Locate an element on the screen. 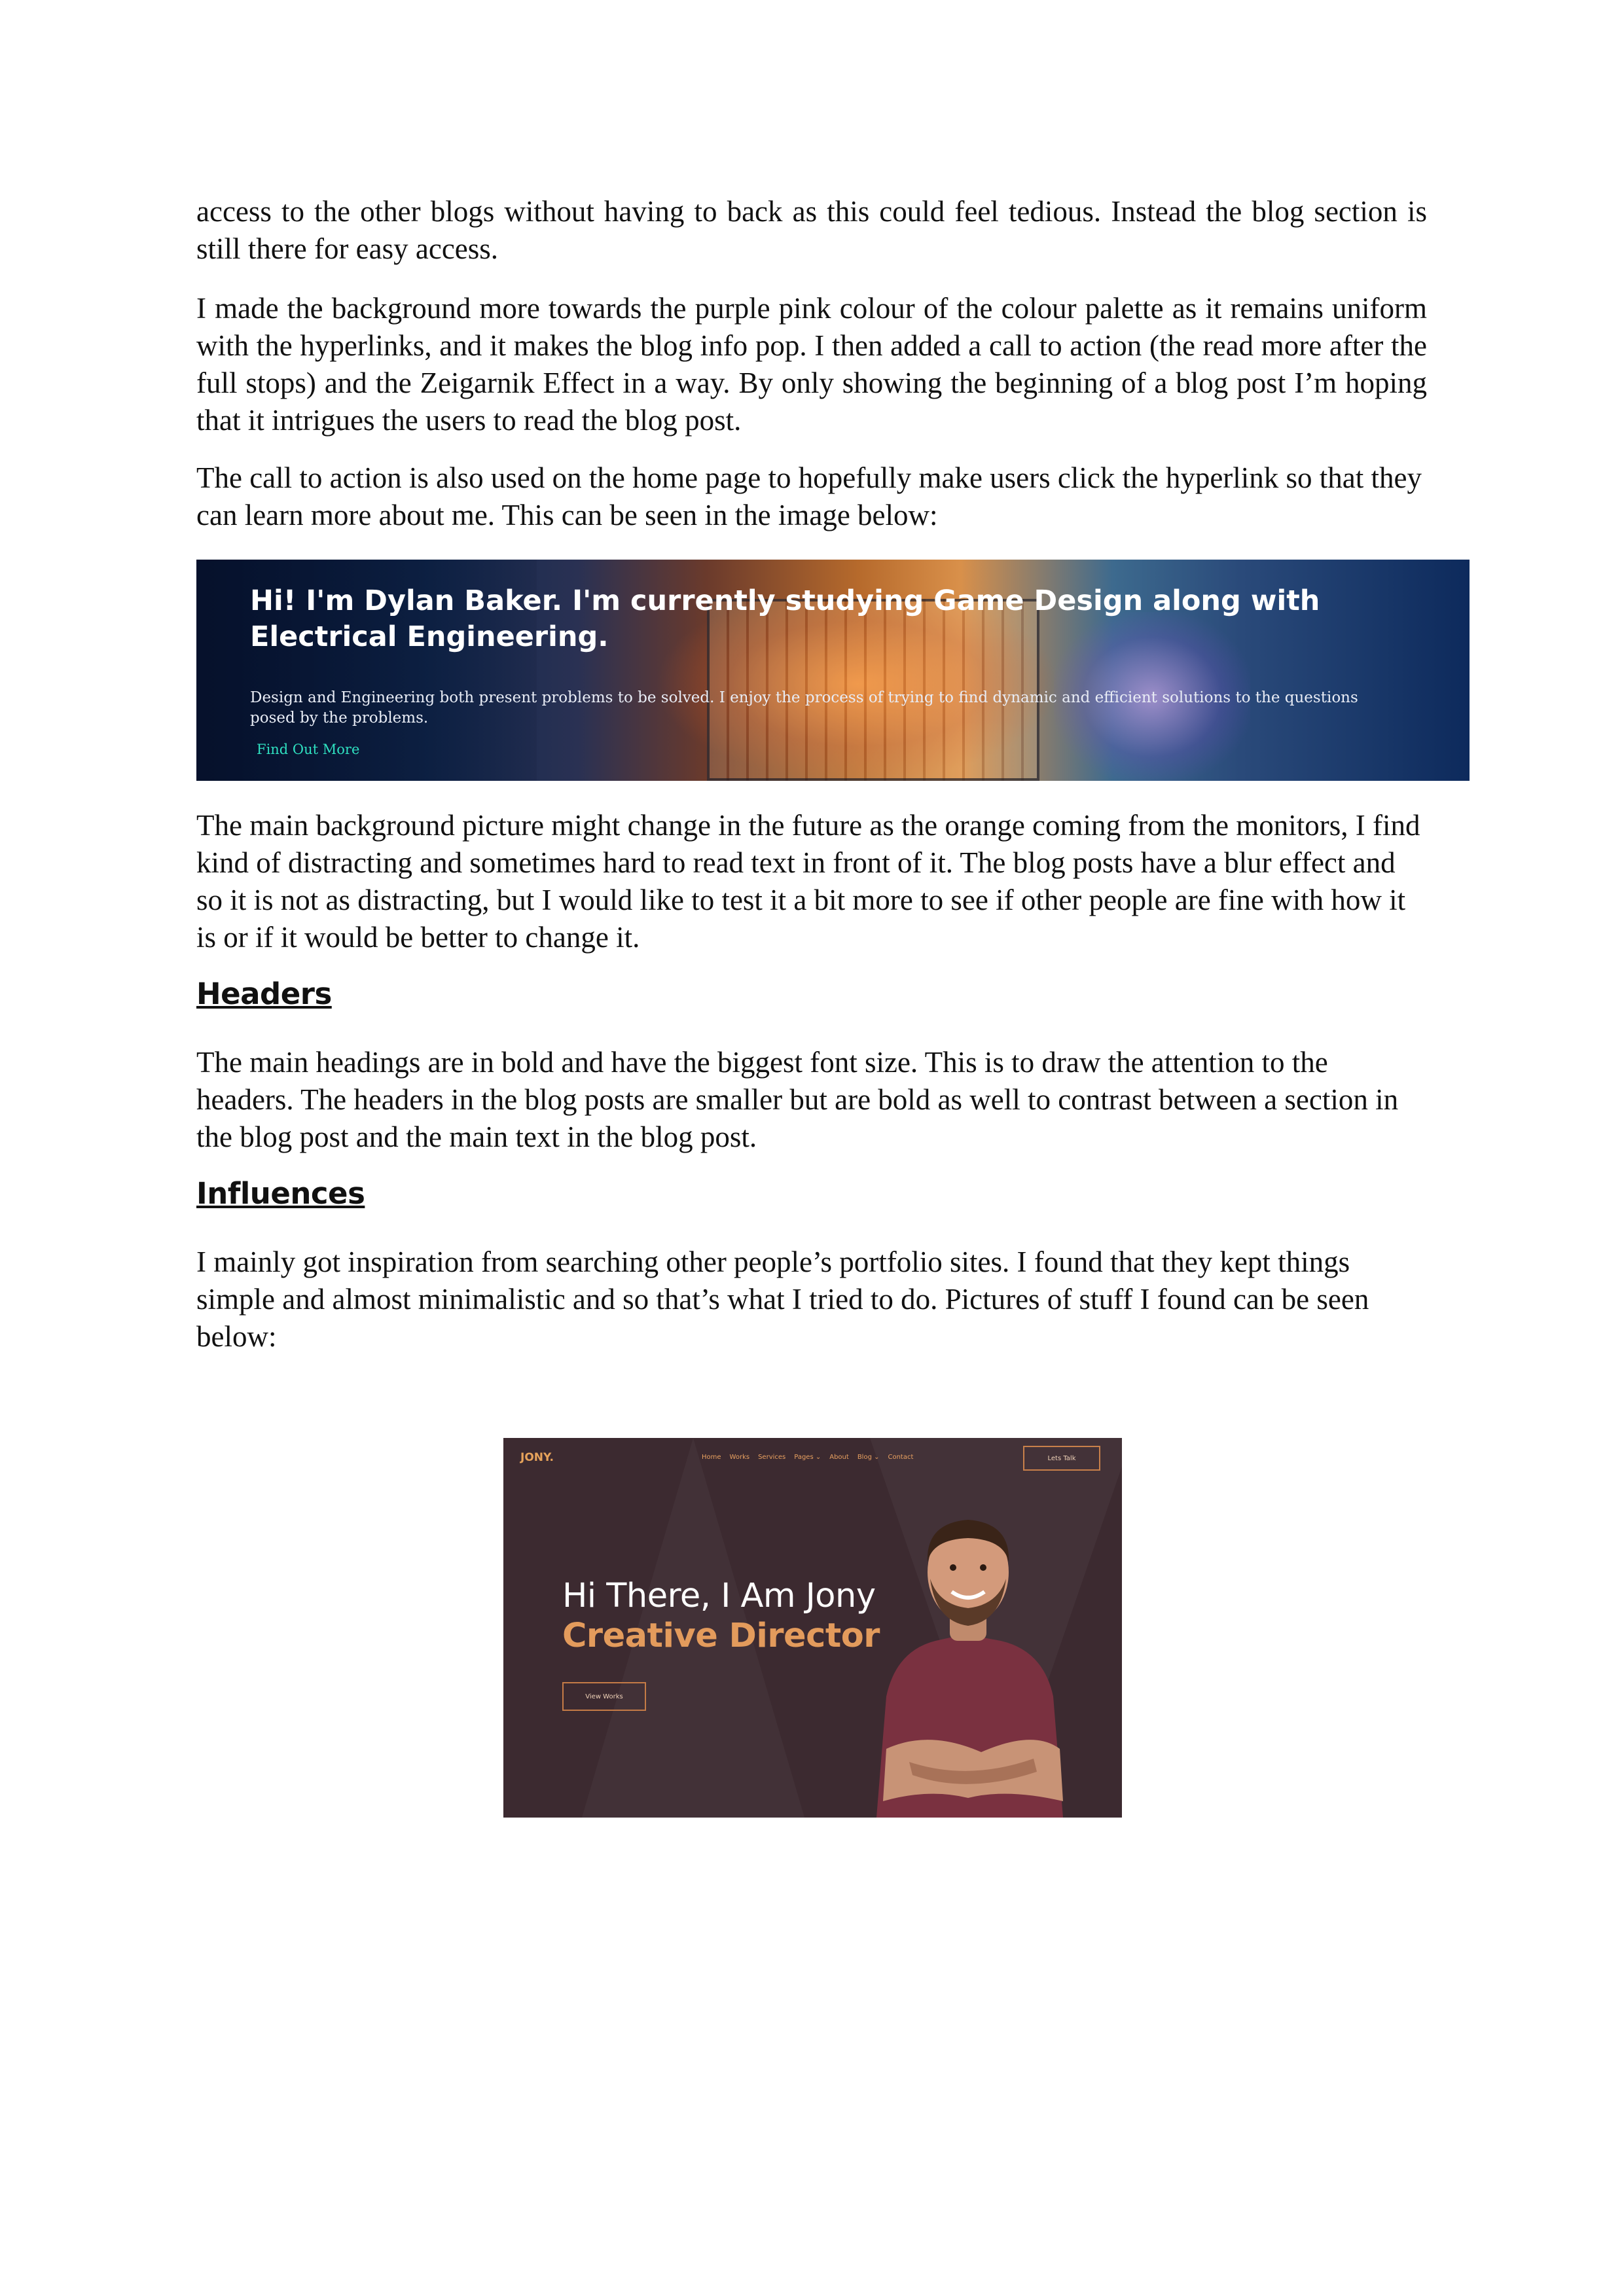 The image size is (1624, 2296). jony-nav-item: About is located at coordinates (839, 1457).